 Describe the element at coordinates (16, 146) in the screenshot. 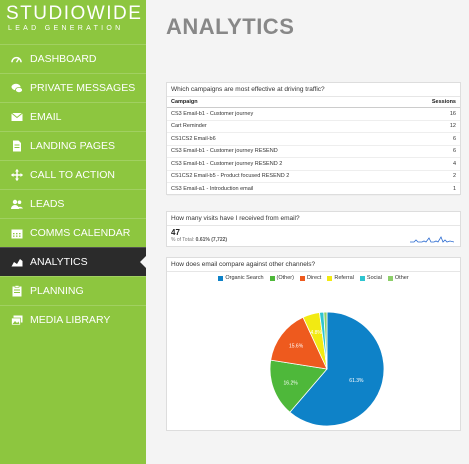

I see `document-icon` at that location.